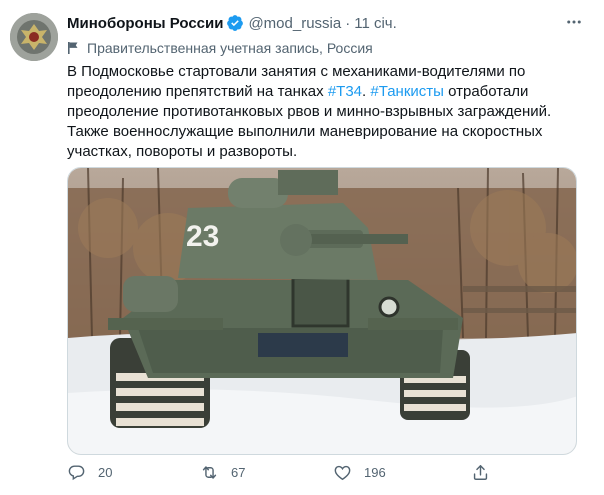 Image resolution: width=604 pixels, height=495 pixels. What do you see at coordinates (76, 473) in the screenshot?
I see `reply-icon` at bounding box center [76, 473].